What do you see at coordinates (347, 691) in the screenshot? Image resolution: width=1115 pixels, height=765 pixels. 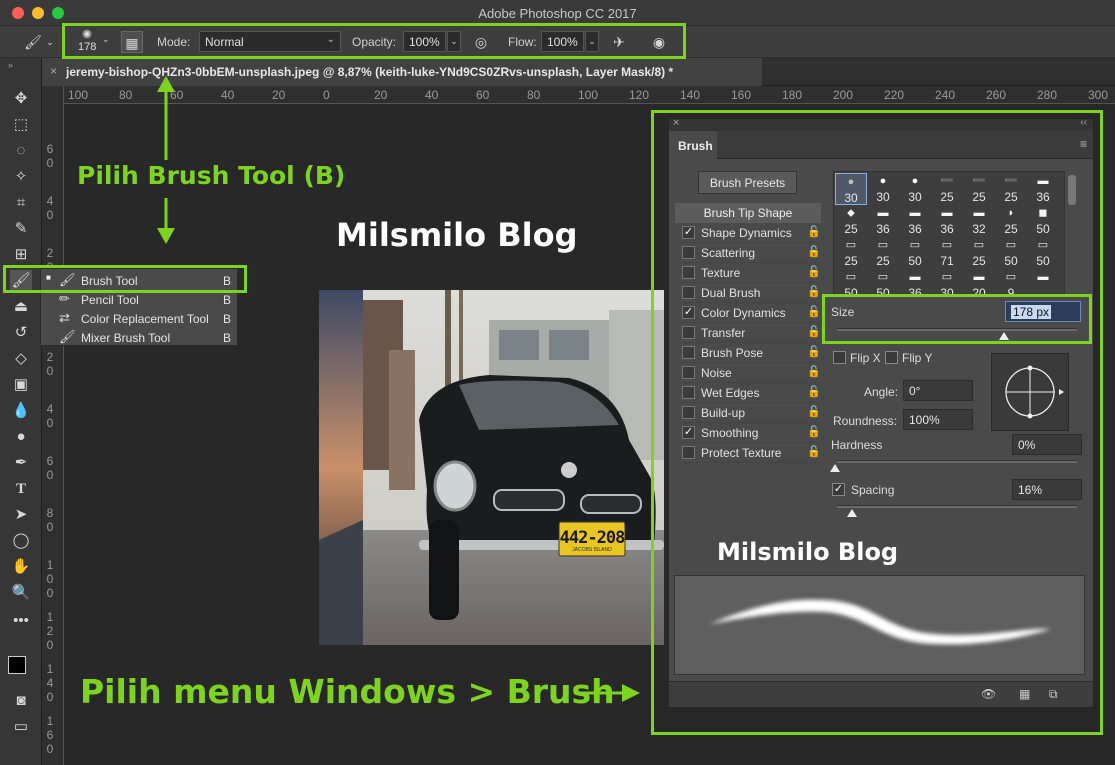 I see `pilih-menu-annotation: Pilih menu Windows > Brush` at bounding box center [347, 691].